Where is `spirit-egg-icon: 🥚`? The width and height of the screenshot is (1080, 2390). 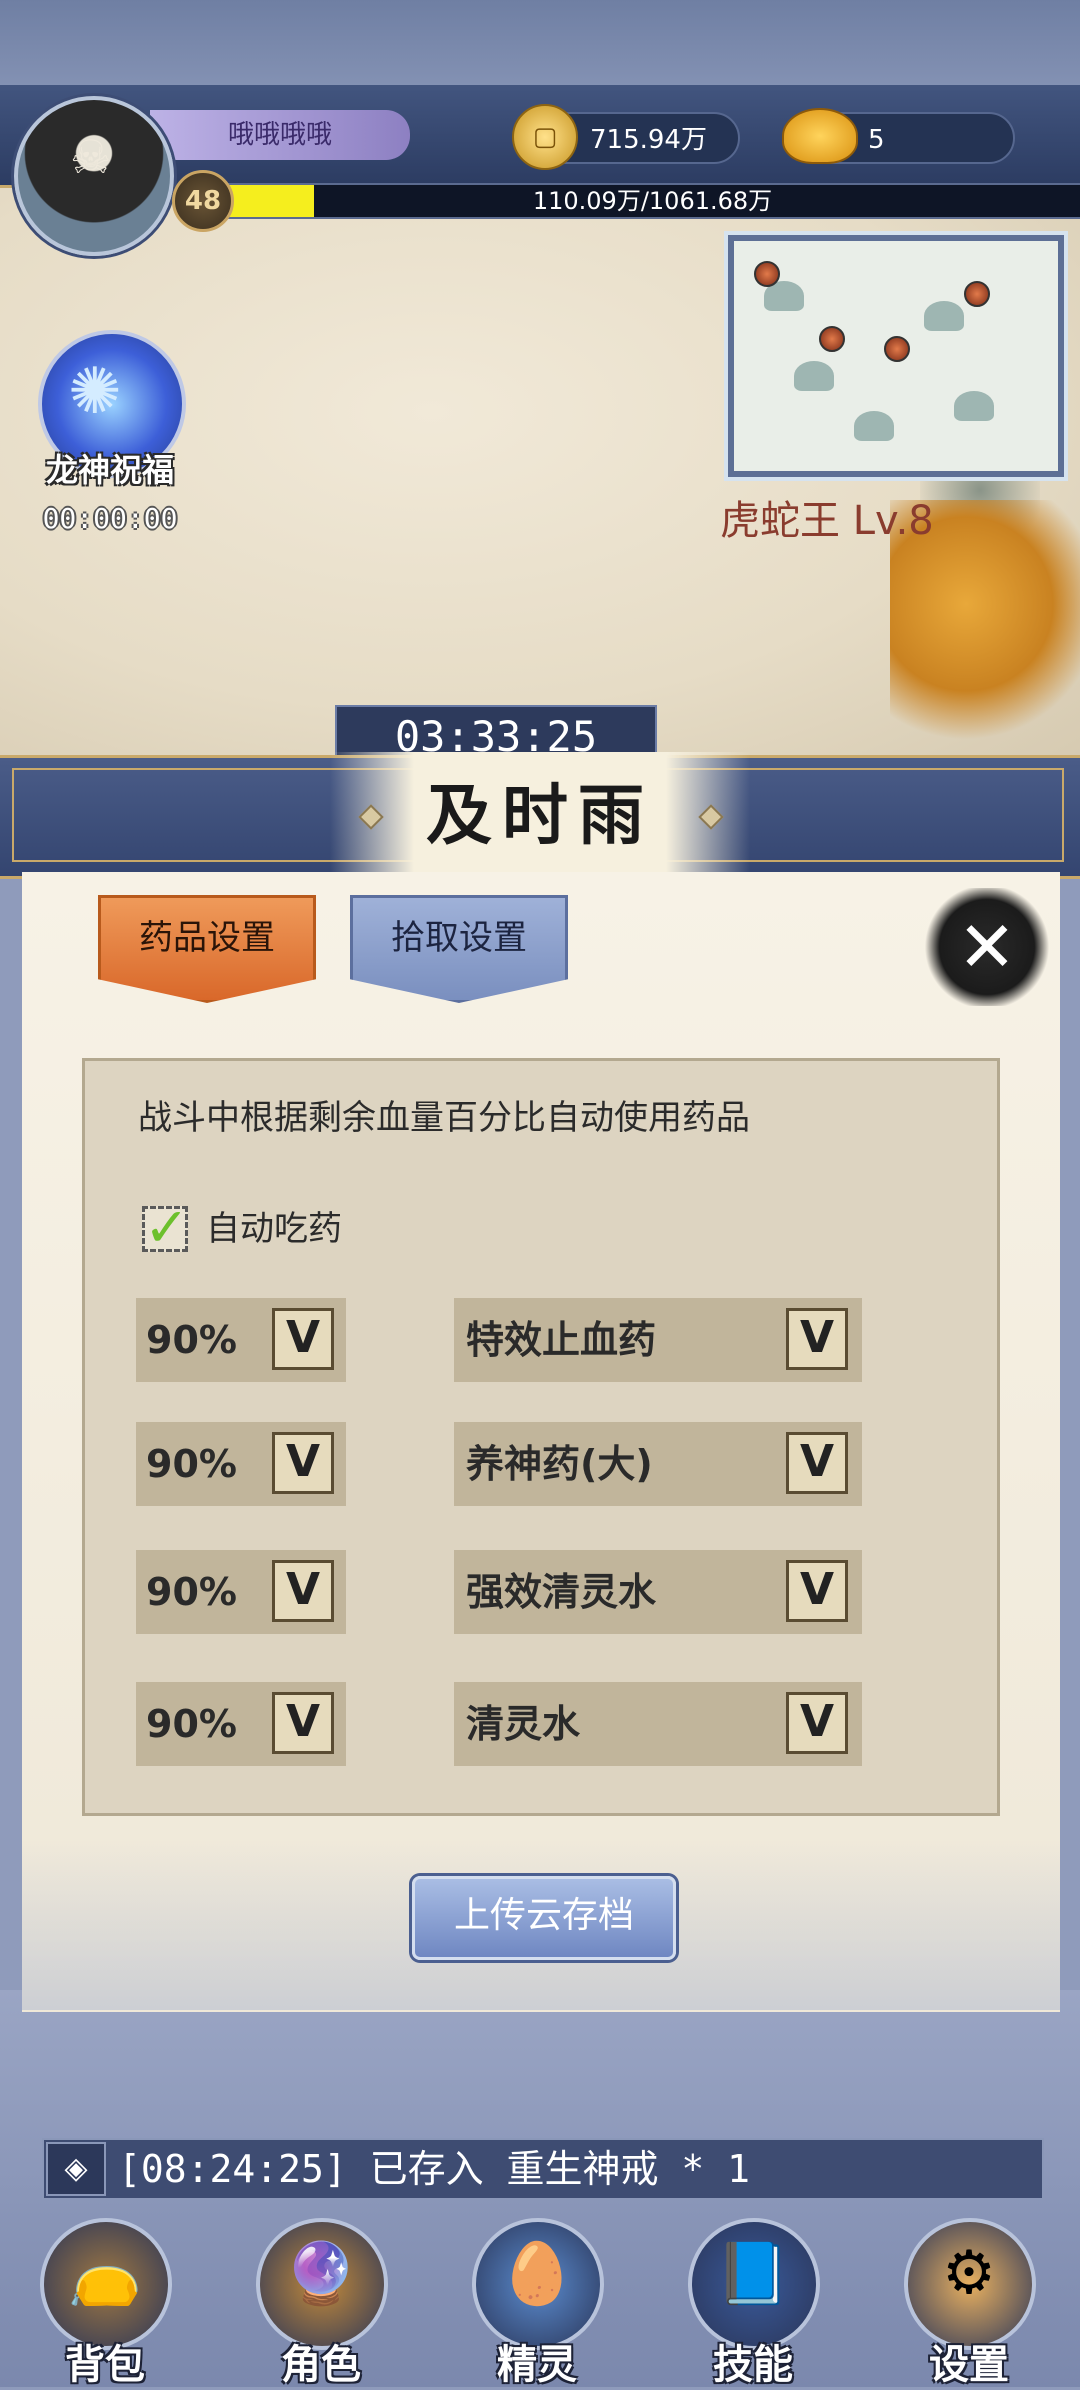 spirit-egg-icon: 🥚 is located at coordinates (537, 2274).